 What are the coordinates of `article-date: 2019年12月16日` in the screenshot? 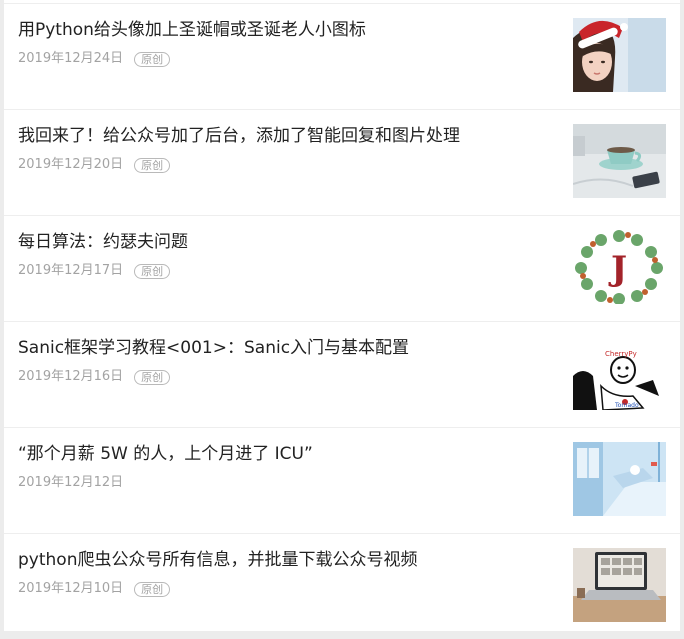 It's located at (71, 376).